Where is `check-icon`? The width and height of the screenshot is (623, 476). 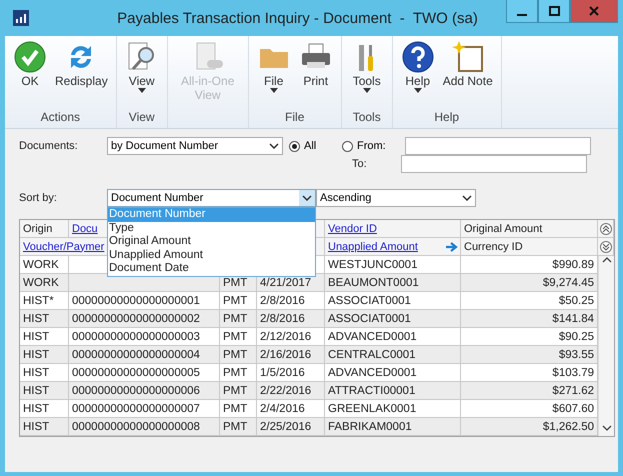
check-icon is located at coordinates (30, 57).